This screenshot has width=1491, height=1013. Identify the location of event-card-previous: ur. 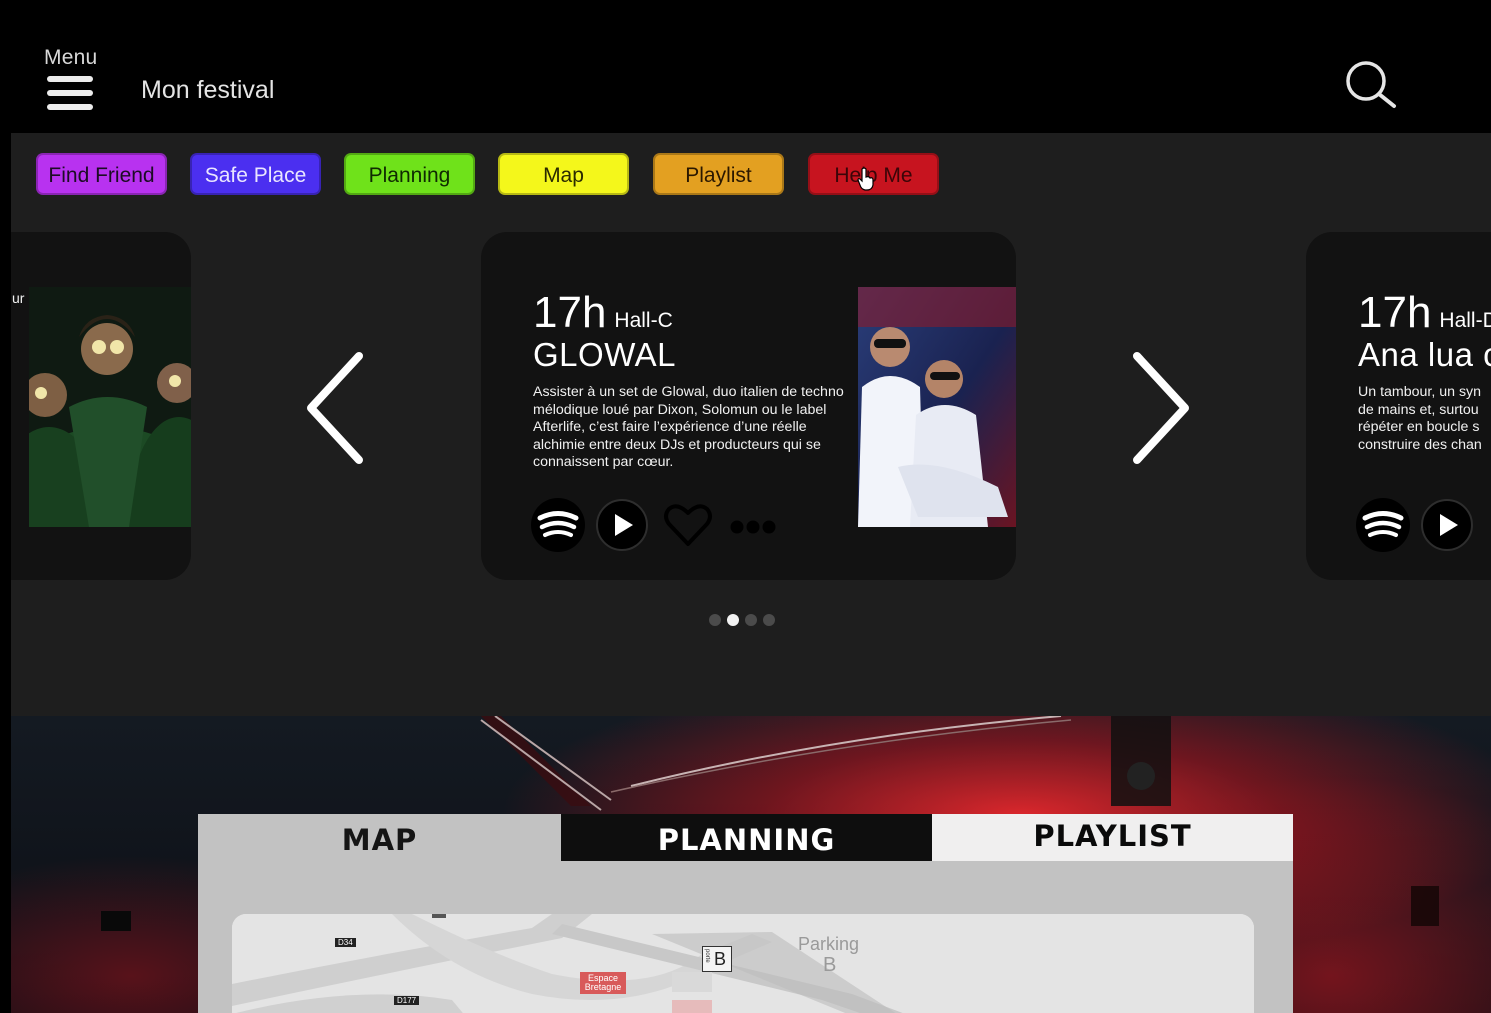
(101, 406).